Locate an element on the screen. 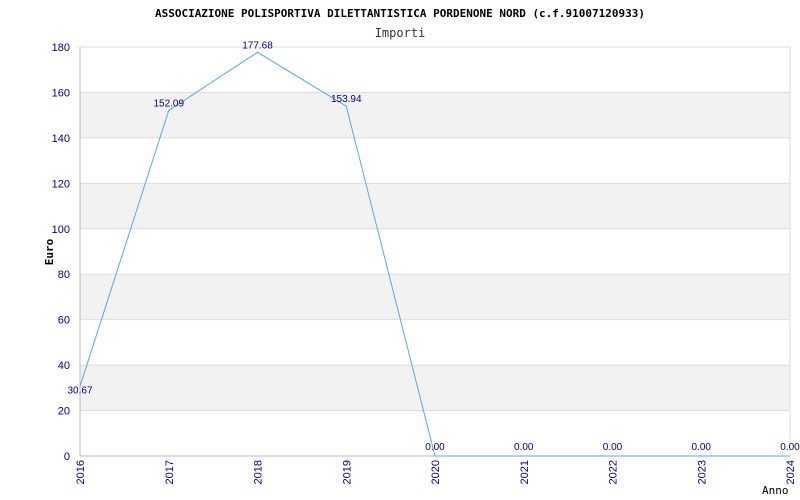  y-tick-label: 40 is located at coordinates (64, 366).